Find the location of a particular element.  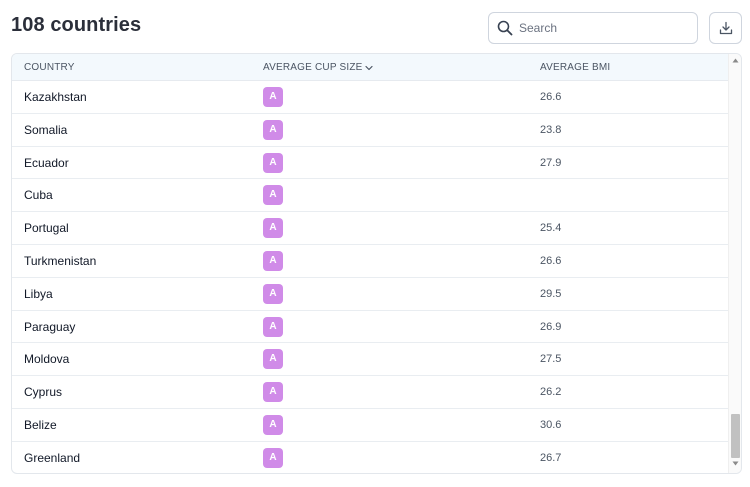

table-row: Libya A 29.5 is located at coordinates (370, 294).